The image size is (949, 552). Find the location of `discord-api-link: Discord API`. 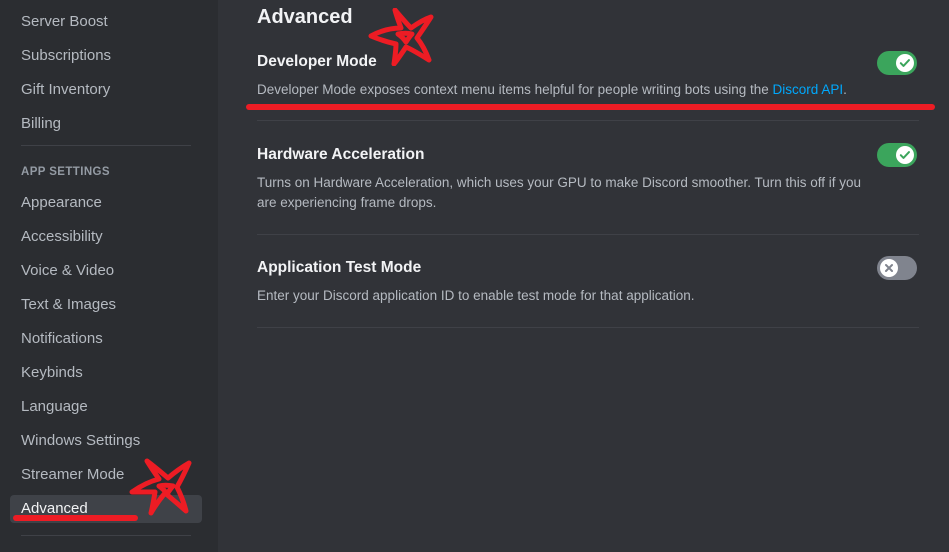

discord-api-link: Discord API is located at coordinates (808, 89).